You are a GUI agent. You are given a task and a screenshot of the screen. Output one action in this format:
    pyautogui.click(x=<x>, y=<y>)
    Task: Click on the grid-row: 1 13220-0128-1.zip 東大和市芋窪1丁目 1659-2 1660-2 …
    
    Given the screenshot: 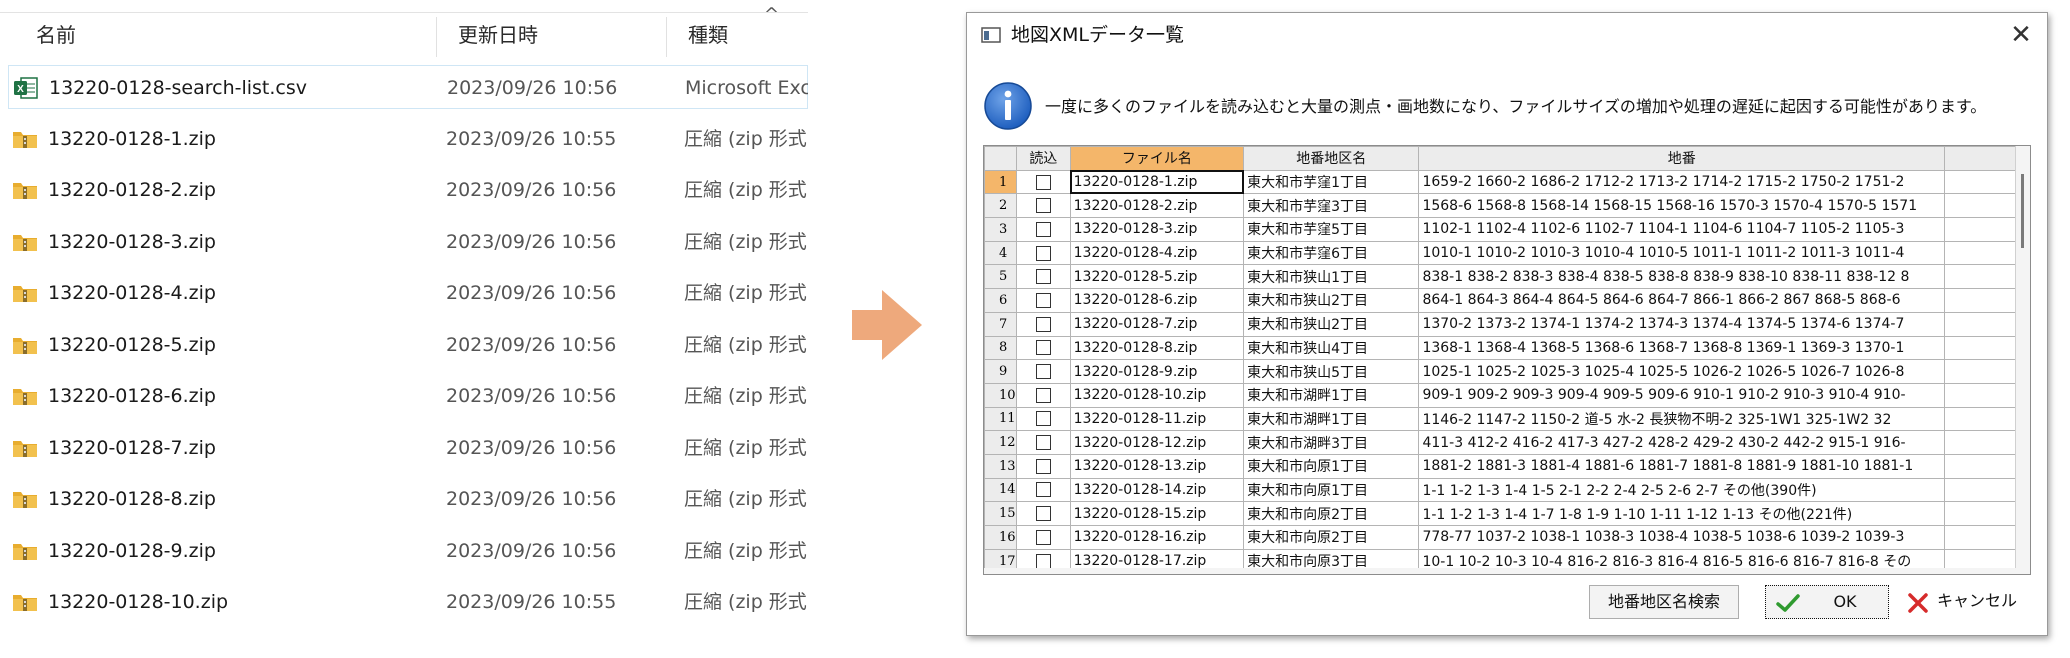 What is the action you would take?
    pyautogui.click(x=1507, y=182)
    